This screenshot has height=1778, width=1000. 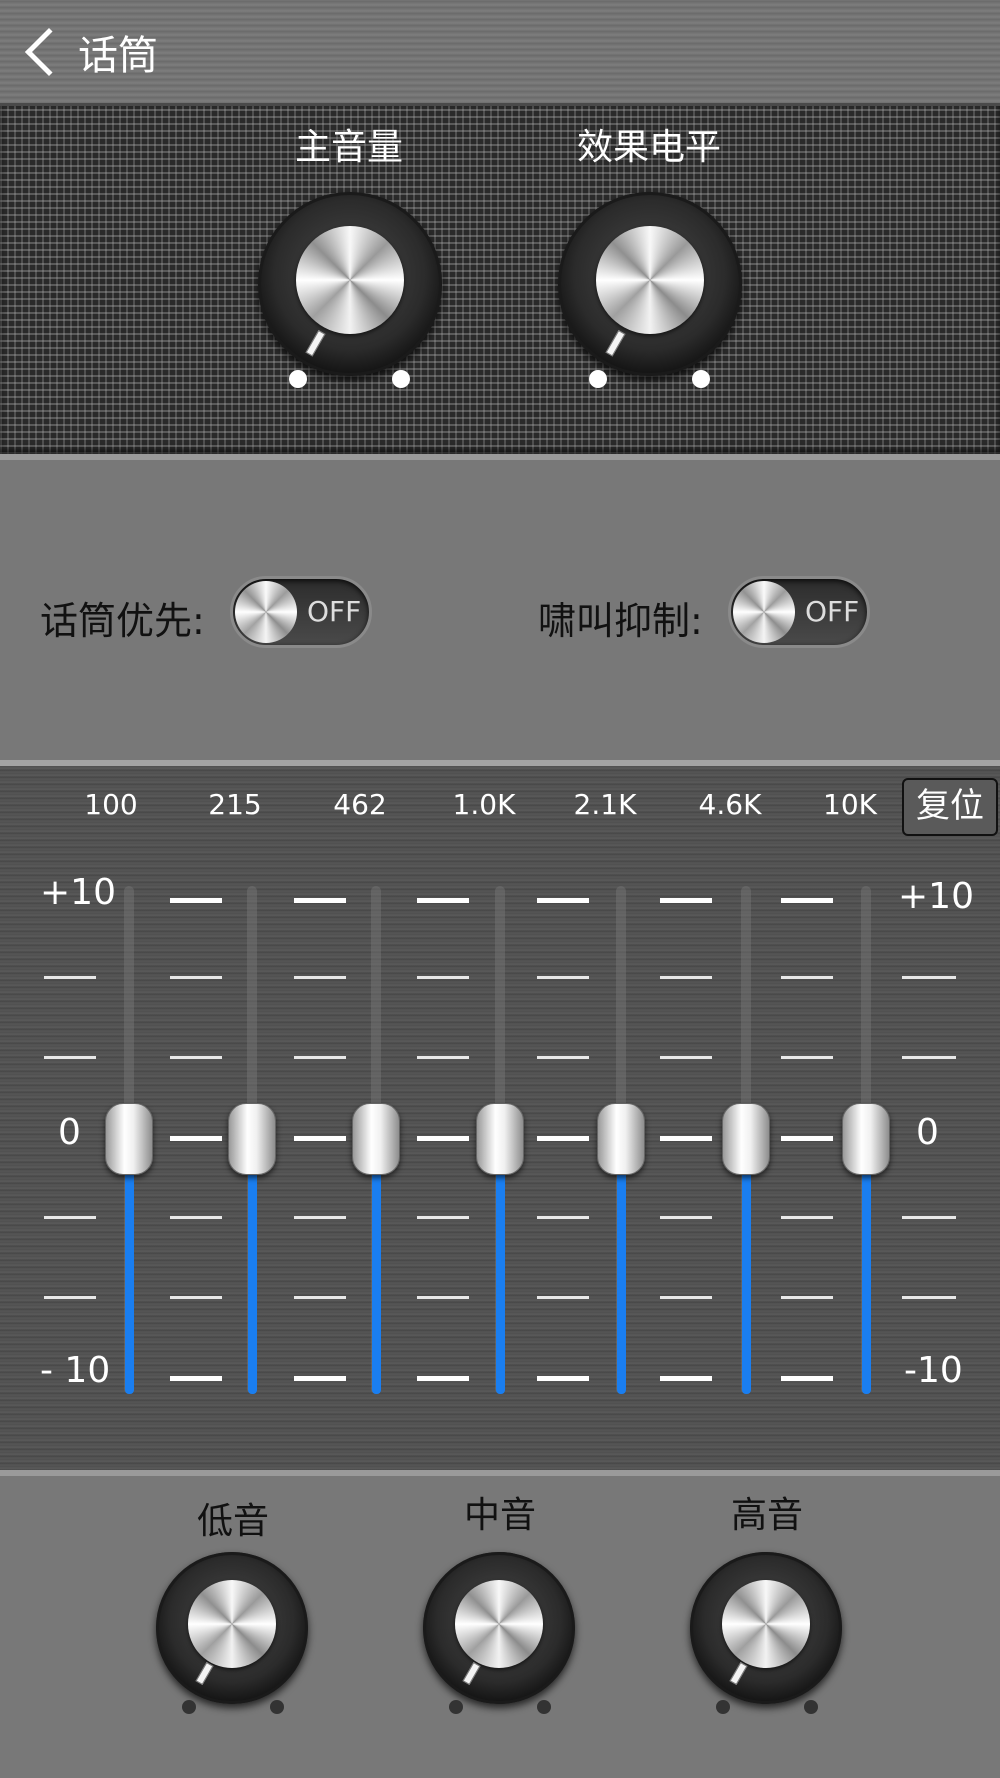 I want to click on bass-label: 低音, so click(x=232, y=1521).